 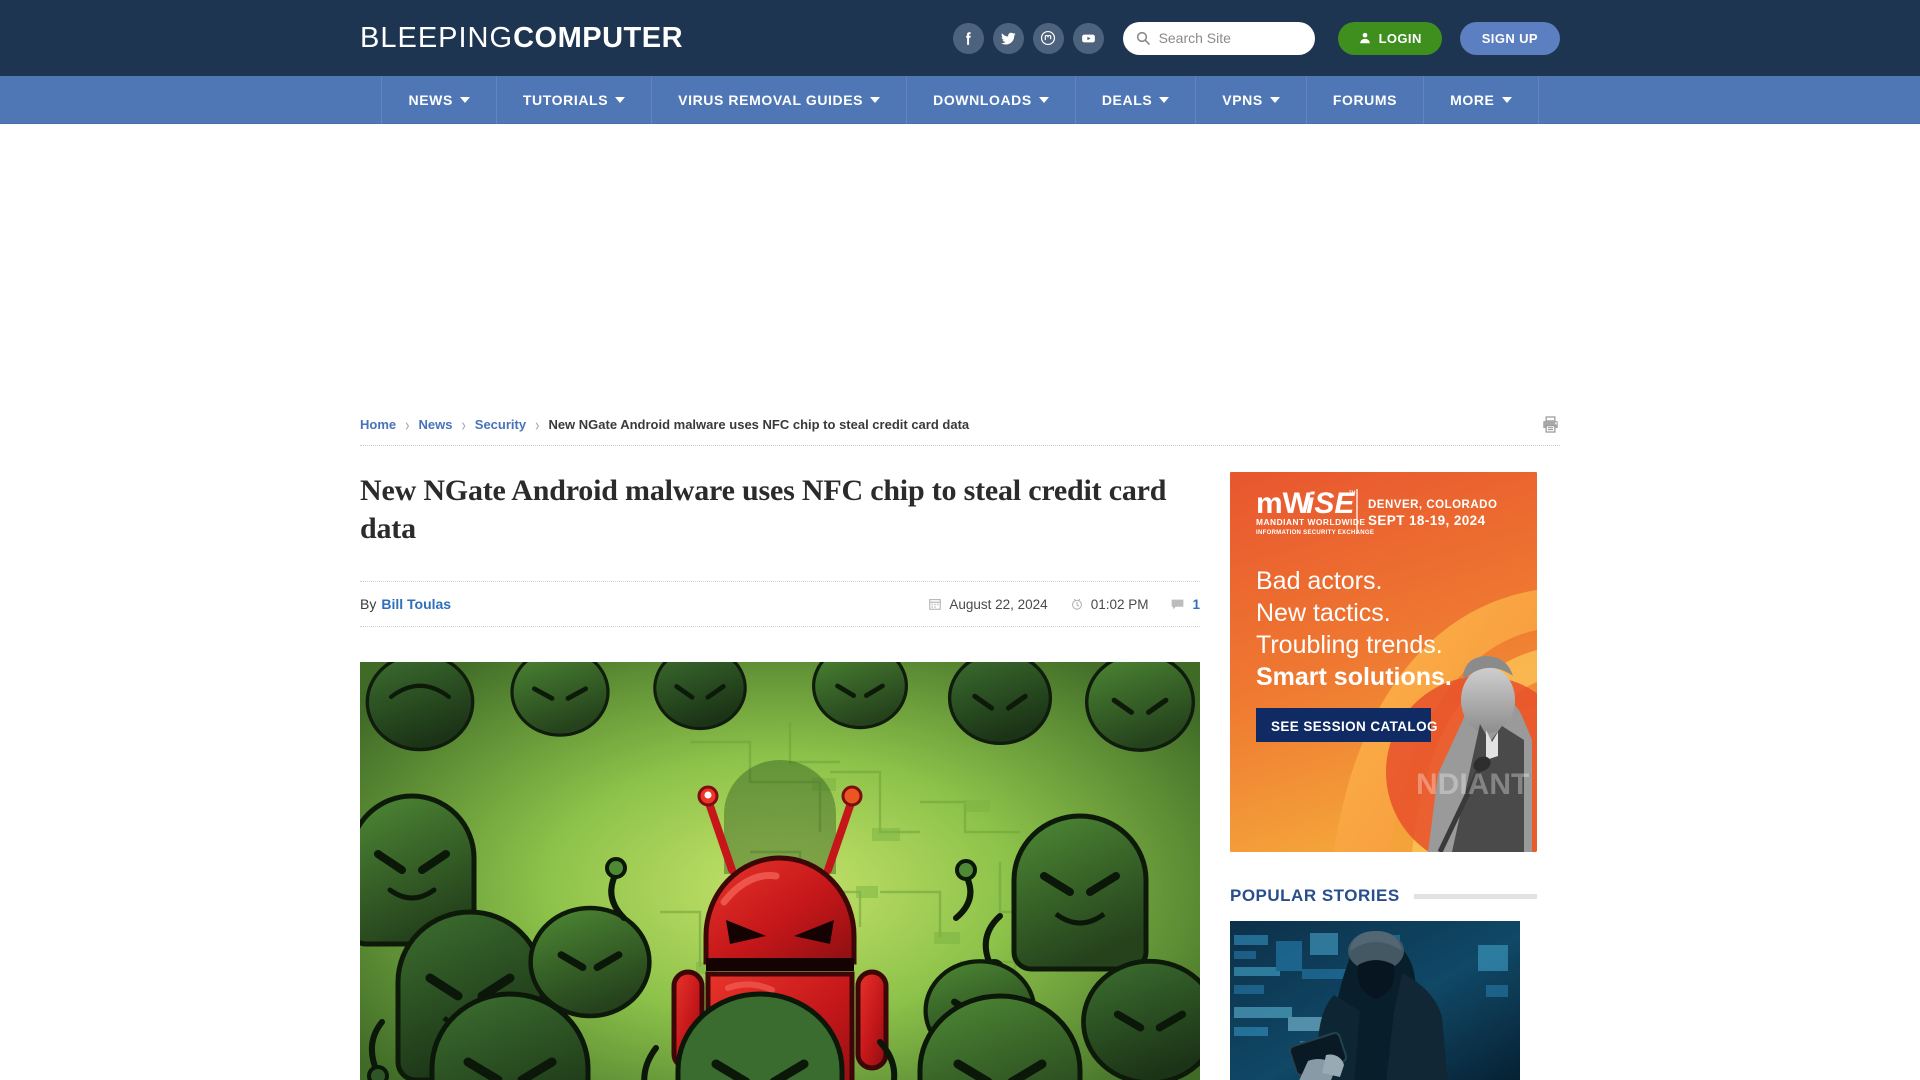 What do you see at coordinates (1185, 604) in the screenshot?
I see `comments-link: 1` at bounding box center [1185, 604].